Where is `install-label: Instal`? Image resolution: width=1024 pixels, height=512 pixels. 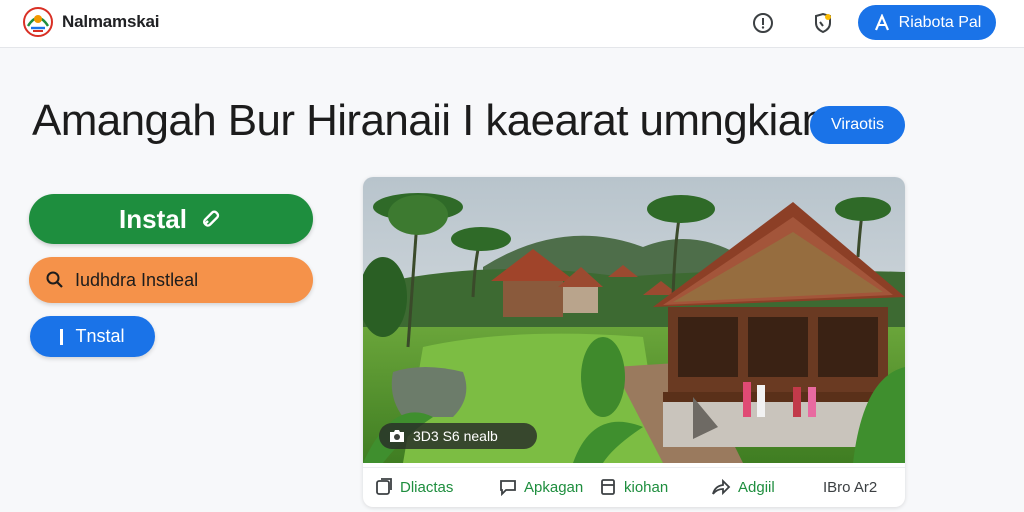 install-label: Instal is located at coordinates (153, 218).